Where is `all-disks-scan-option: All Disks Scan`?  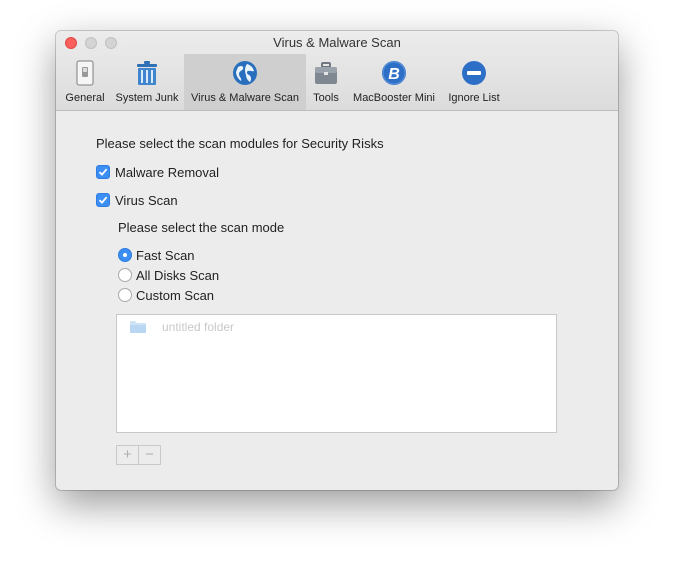 all-disks-scan-option: All Disks Scan is located at coordinates (168, 275).